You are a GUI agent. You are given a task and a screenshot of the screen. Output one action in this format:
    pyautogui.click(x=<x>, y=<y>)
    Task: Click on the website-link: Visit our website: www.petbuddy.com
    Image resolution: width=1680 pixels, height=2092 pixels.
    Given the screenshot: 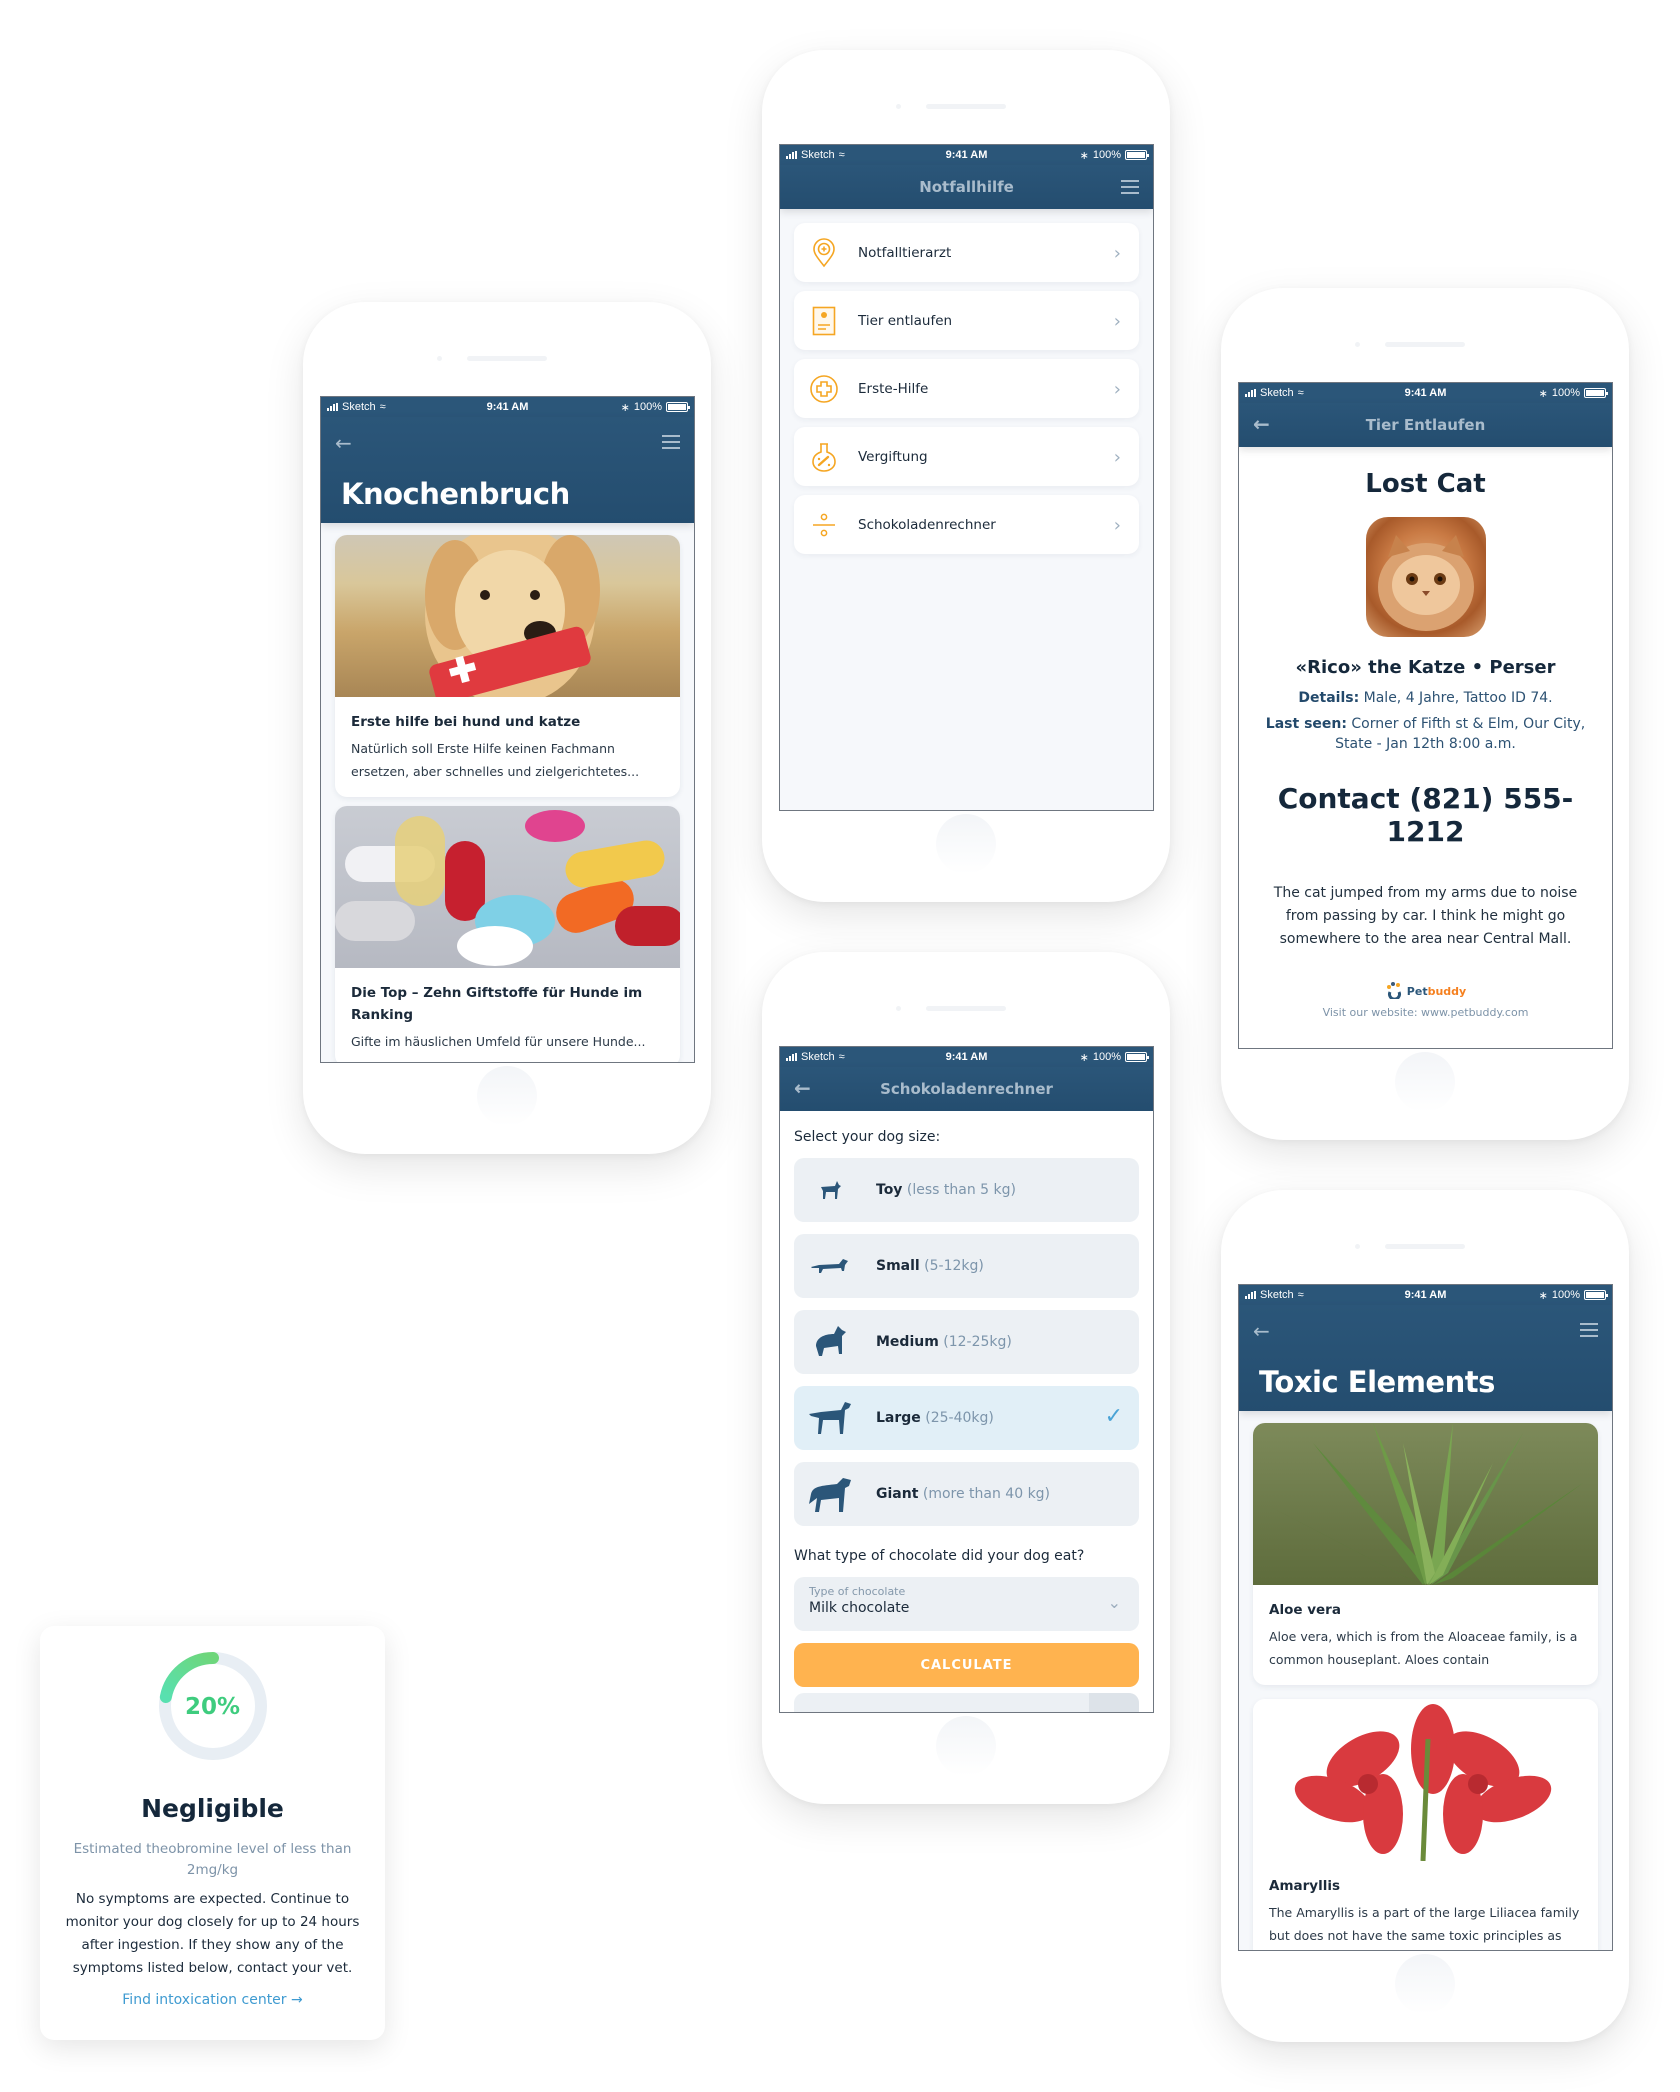 What is the action you would take?
    pyautogui.click(x=1425, y=1012)
    